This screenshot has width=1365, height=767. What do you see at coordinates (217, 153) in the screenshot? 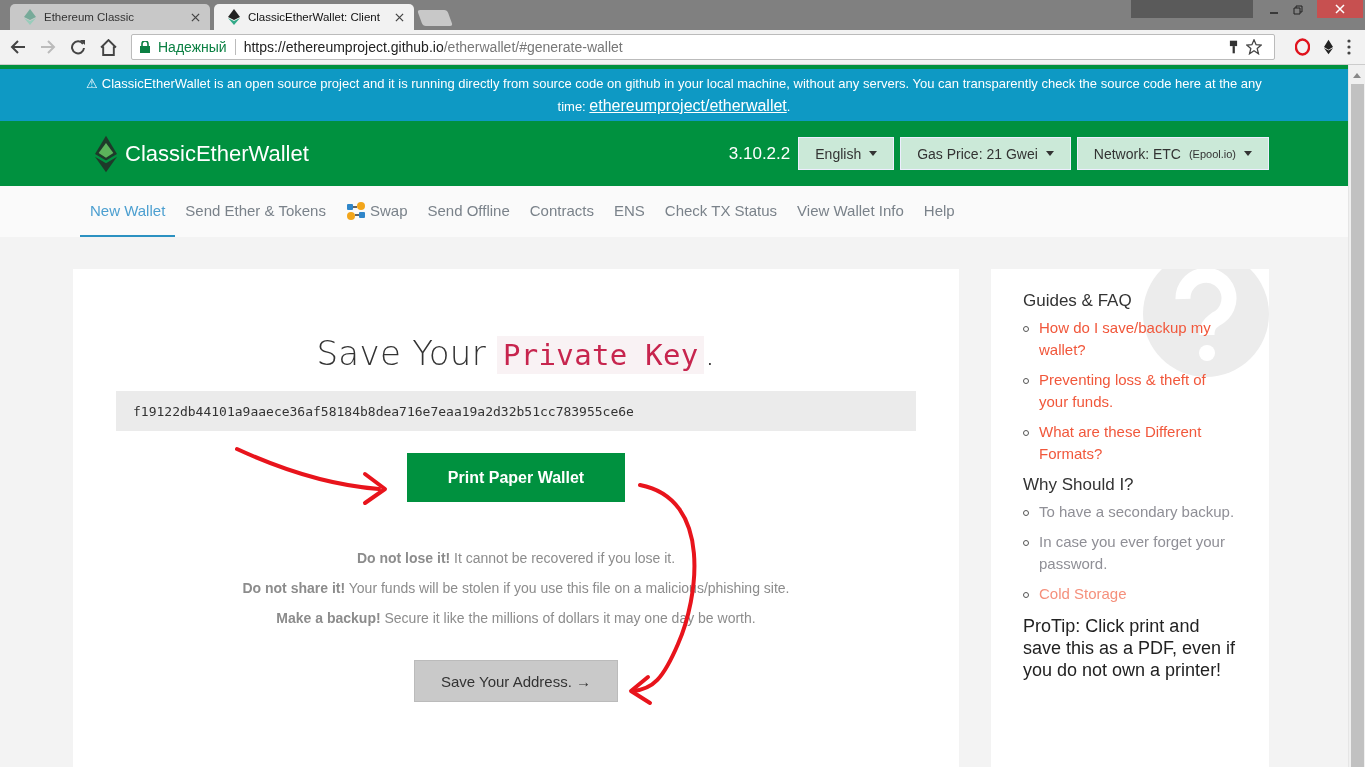
I see `brand-name: ClassicEtherWallet` at bounding box center [217, 153].